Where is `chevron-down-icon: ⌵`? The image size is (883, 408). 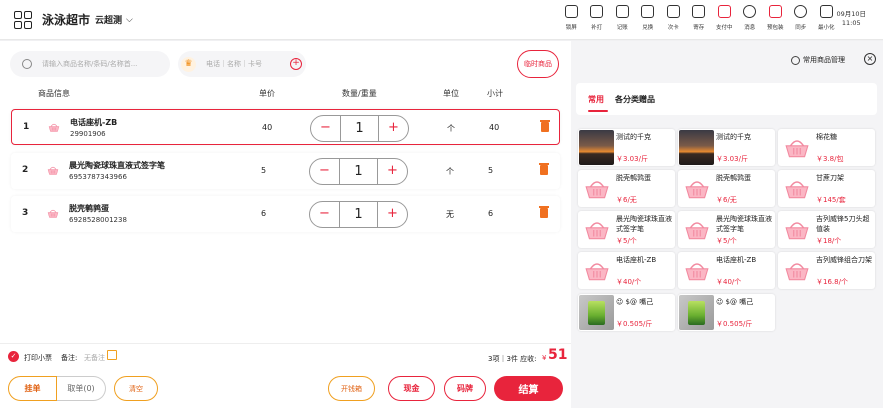 chevron-down-icon: ⌵ is located at coordinates (129, 20).